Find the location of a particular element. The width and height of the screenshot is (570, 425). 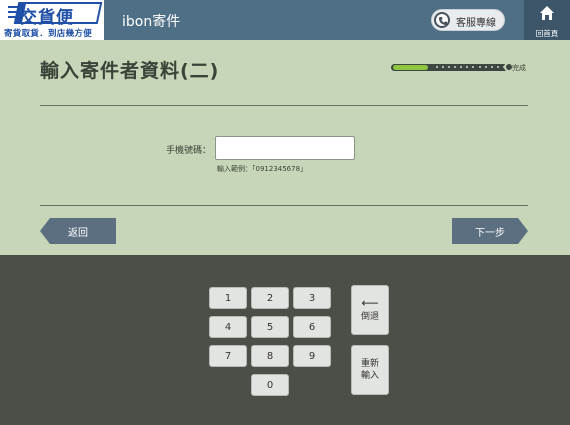

back-button-label: 返回 is located at coordinates (78, 233).